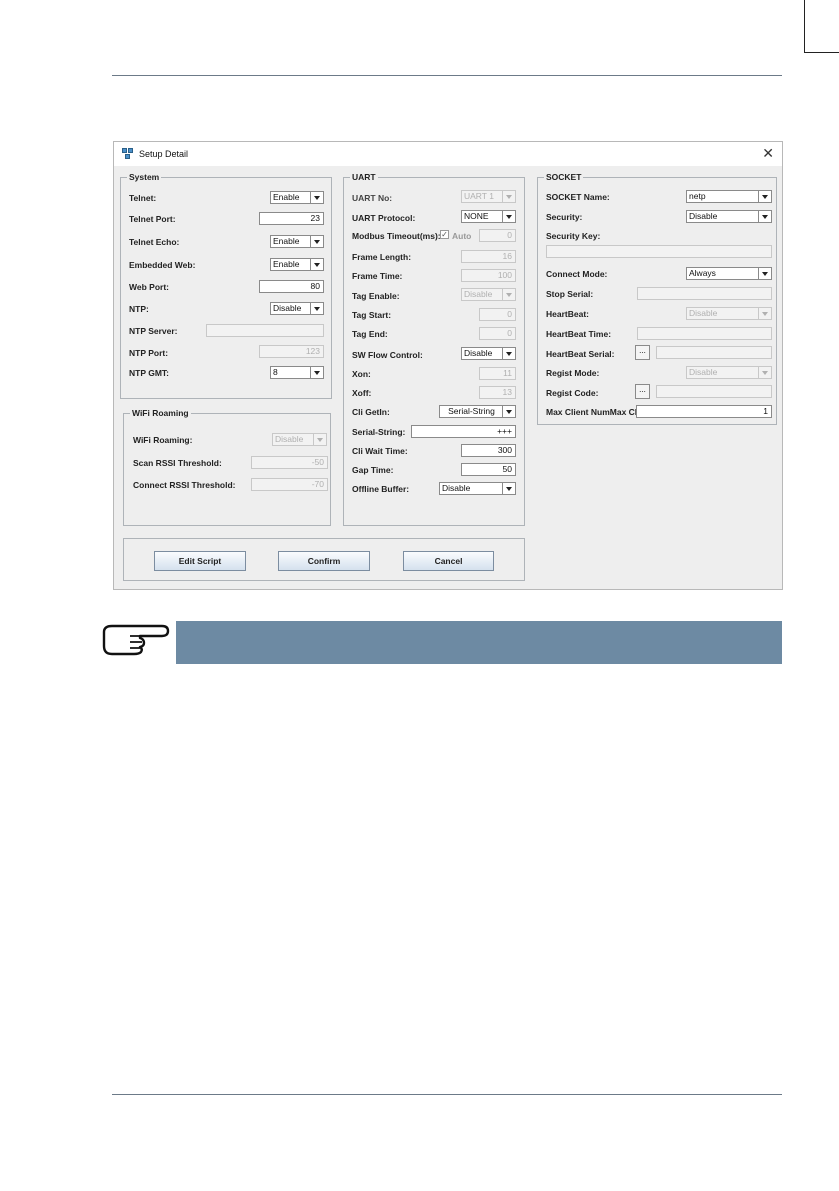 The width and height of the screenshot is (839, 1191). I want to click on scan-rssi-label: Scan RSSI Threshold:, so click(177, 463).